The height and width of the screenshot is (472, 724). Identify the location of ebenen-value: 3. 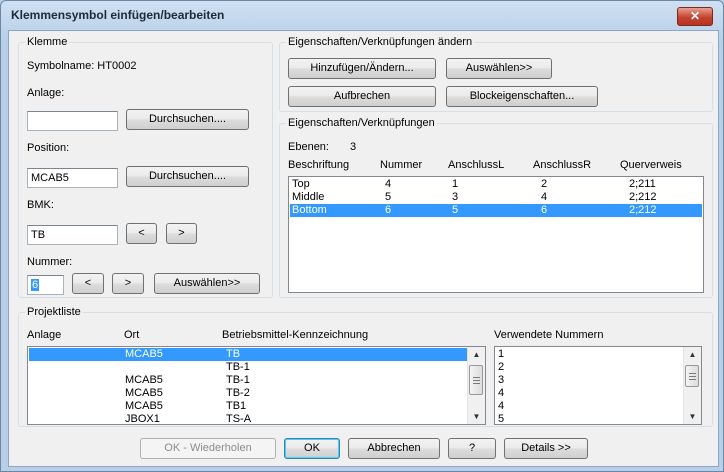
(353, 147).